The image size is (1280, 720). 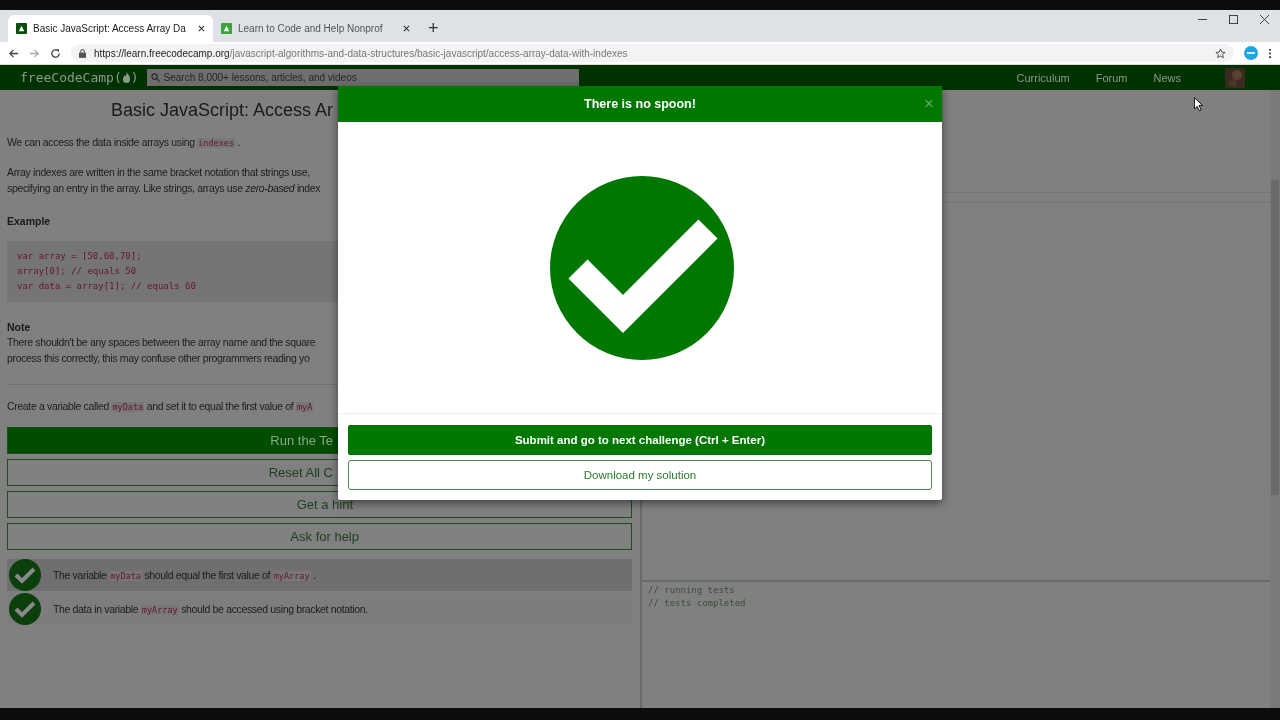 I want to click on console-line: // tests completed, so click(x=697, y=603).